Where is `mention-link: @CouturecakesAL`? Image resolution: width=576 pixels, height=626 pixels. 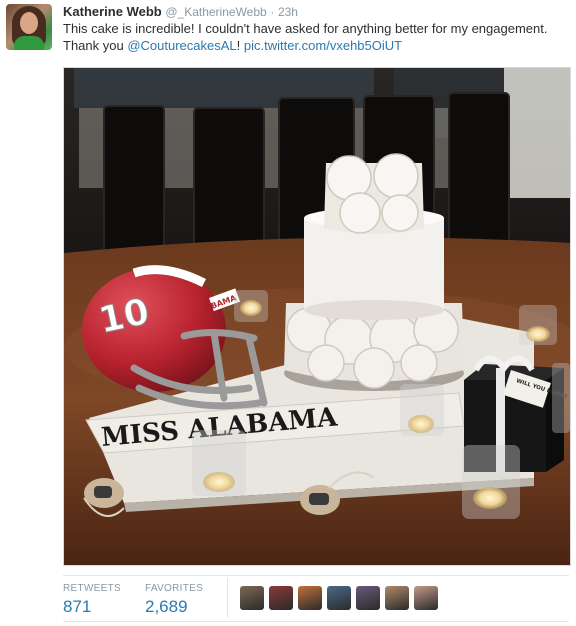
mention-link: @CouturecakesAL is located at coordinates (181, 45).